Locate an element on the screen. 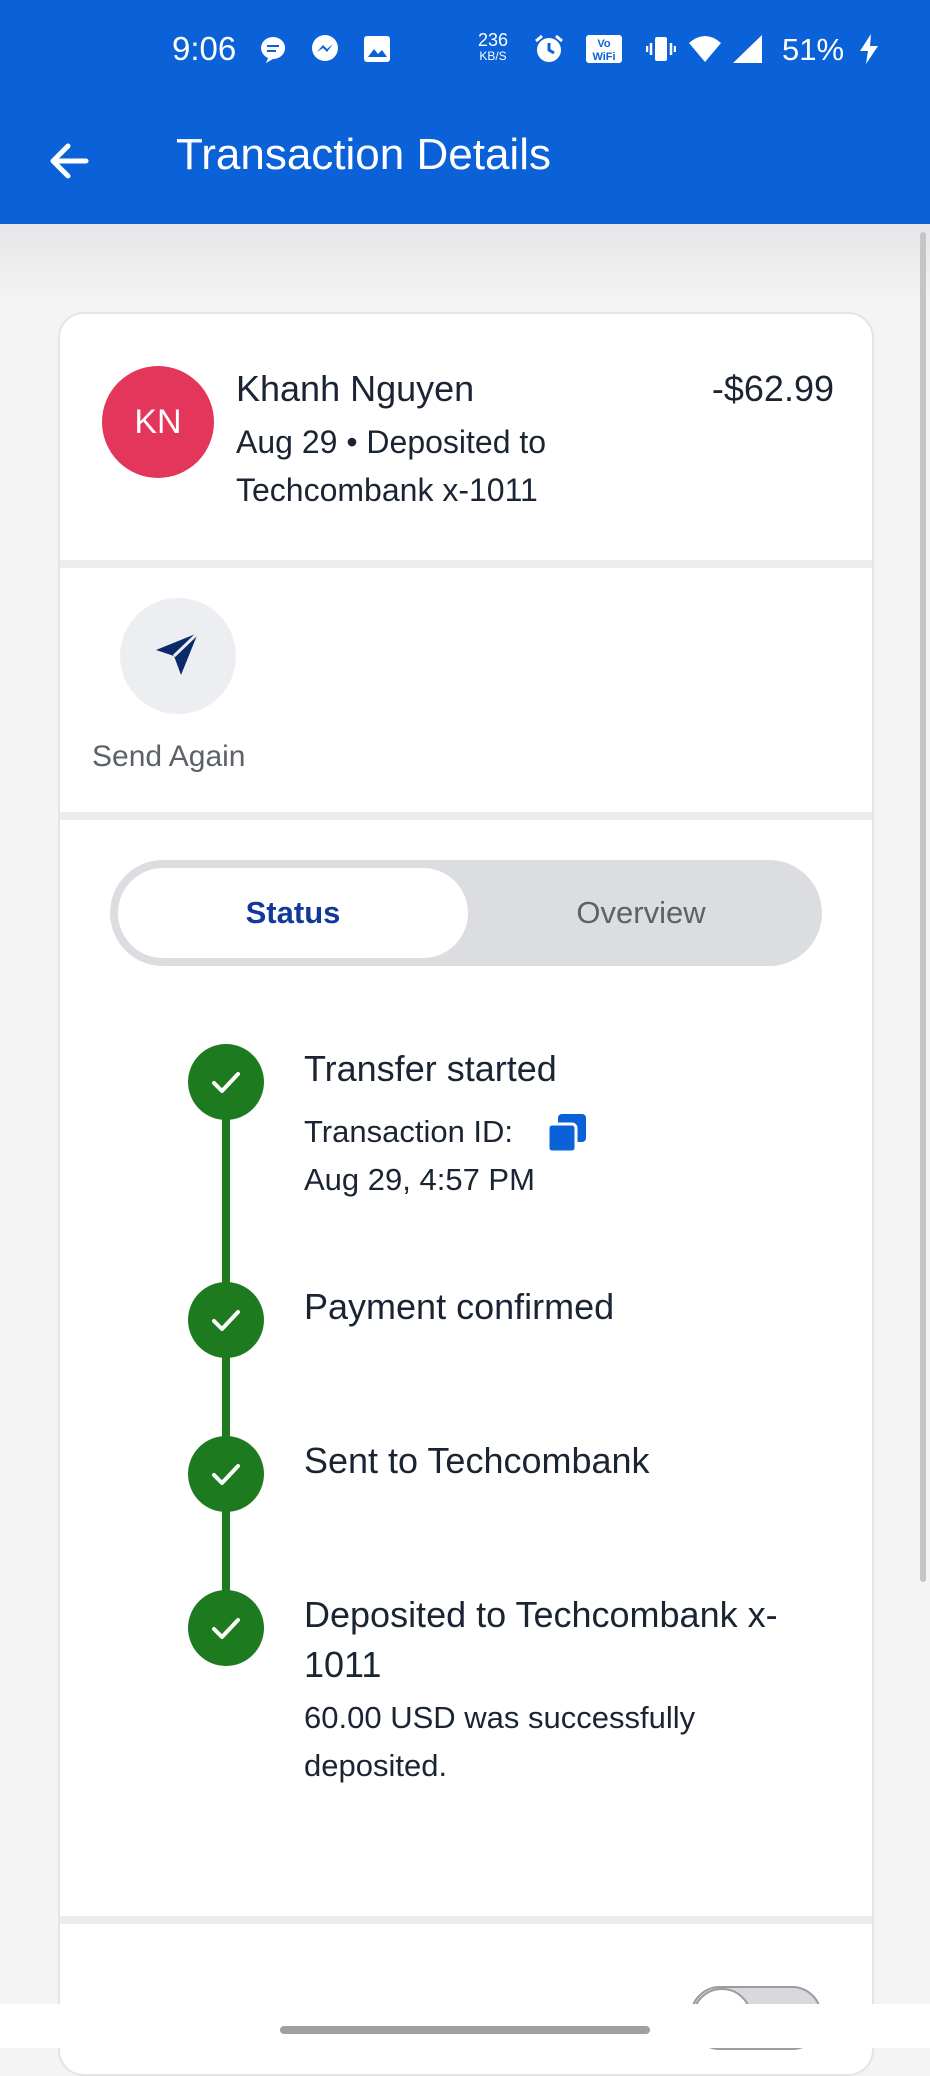 The image size is (930, 2076). svg-text: Vo is located at coordinates (604, 44).